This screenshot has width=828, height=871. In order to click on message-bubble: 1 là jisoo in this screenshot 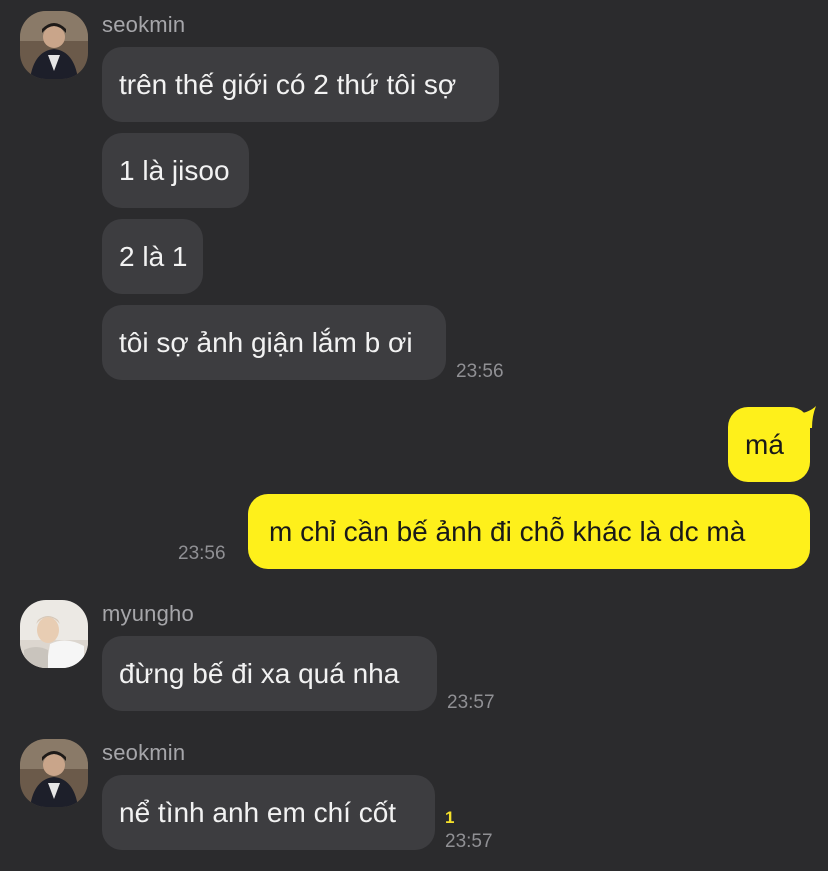, I will do `click(175, 170)`.